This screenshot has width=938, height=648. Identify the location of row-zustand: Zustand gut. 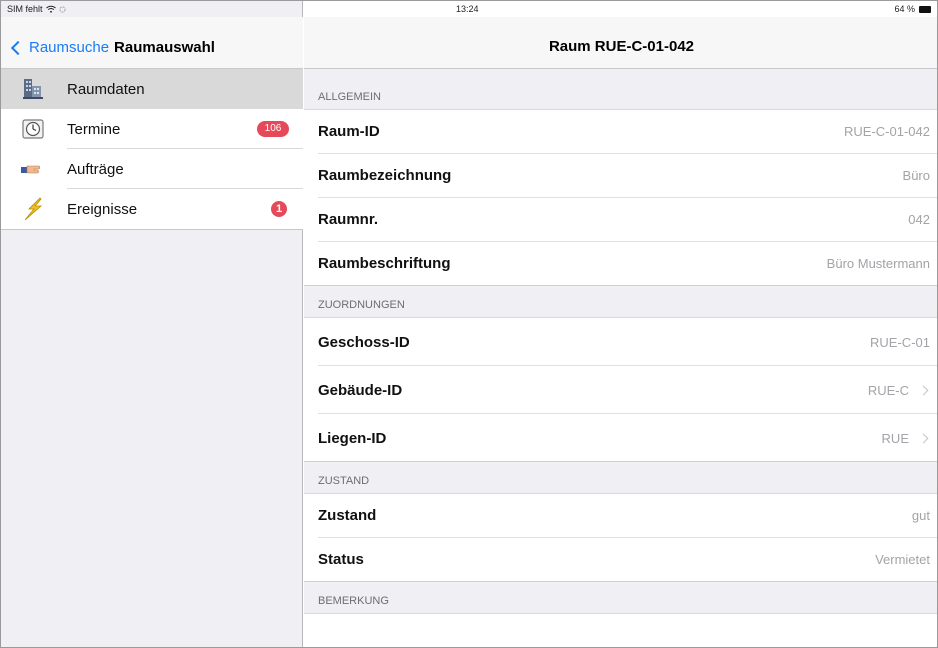
(620, 516).